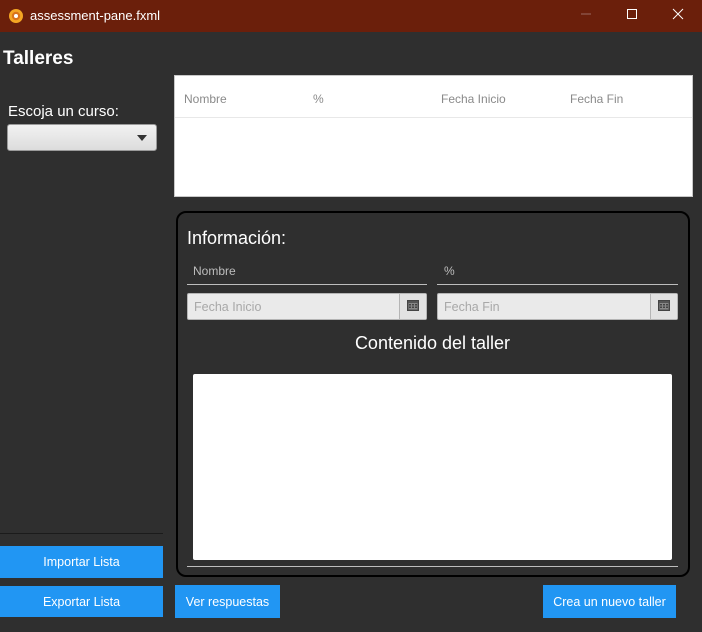  What do you see at coordinates (81, 601) in the screenshot?
I see `export-list-button: Exportar Lista` at bounding box center [81, 601].